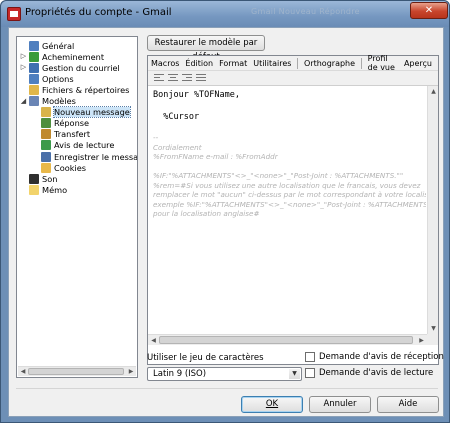 The height and width of the screenshot is (423, 450). I want to click on tree-item-routing: ▷ Acheminement, so click(62, 56).